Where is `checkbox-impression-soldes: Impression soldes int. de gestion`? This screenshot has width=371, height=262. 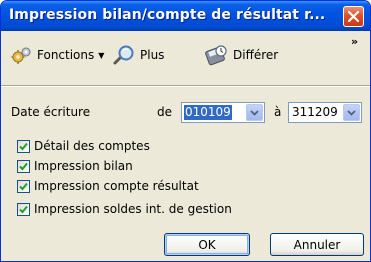
checkbox-impression-soldes: Impression soldes int. de gestion is located at coordinates (124, 209).